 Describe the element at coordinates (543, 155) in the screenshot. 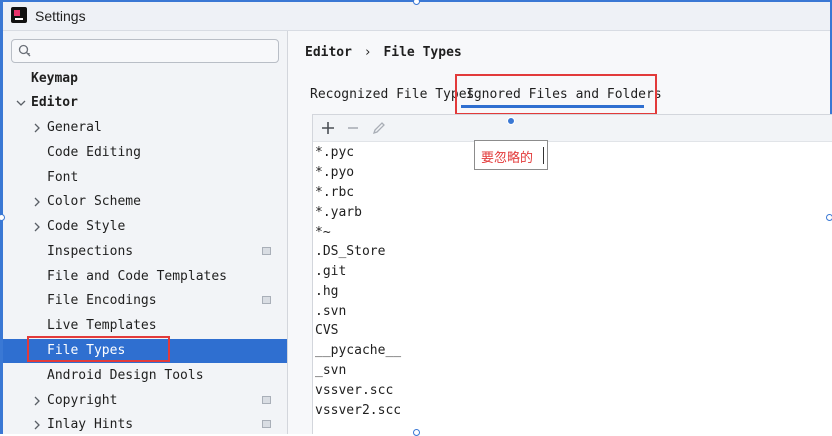

I see `text-caret` at that location.